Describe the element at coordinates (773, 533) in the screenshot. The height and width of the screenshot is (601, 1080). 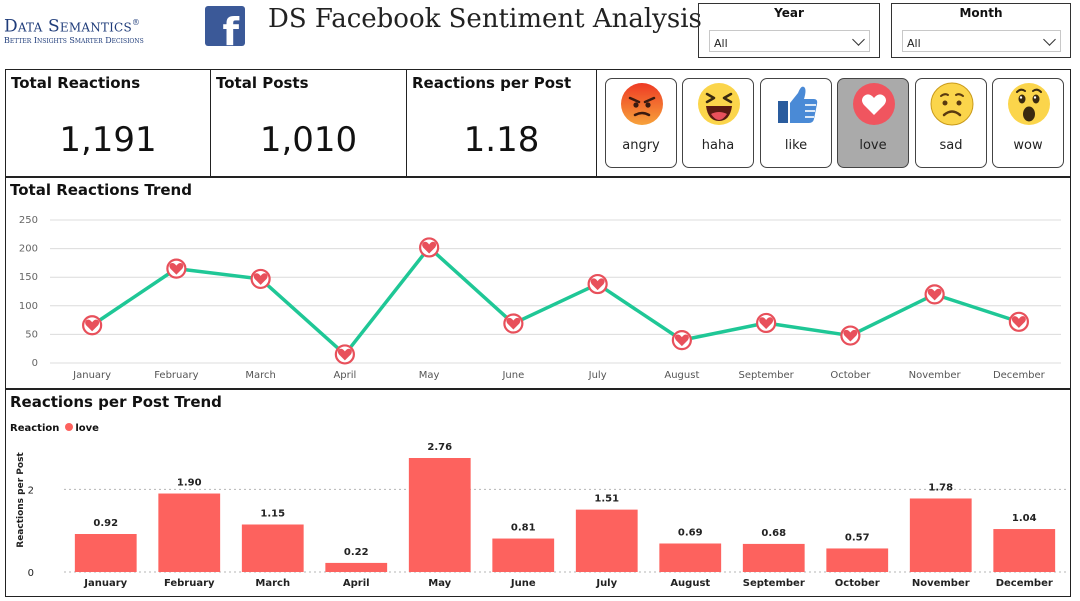
I see `data-label: 0.68` at that location.